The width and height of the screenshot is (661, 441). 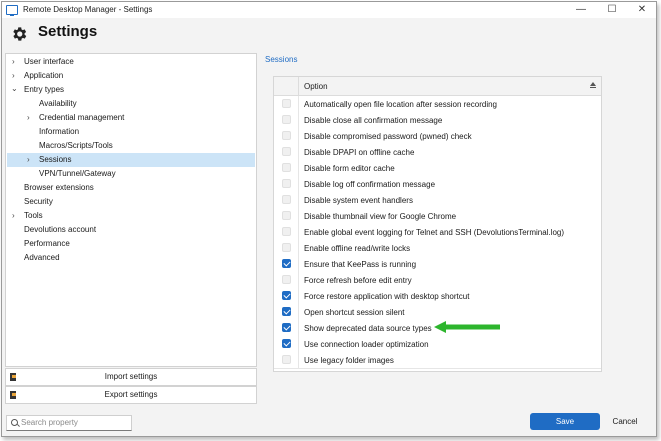 What do you see at coordinates (281, 59) in the screenshot?
I see `section-title: Sessions` at bounding box center [281, 59].